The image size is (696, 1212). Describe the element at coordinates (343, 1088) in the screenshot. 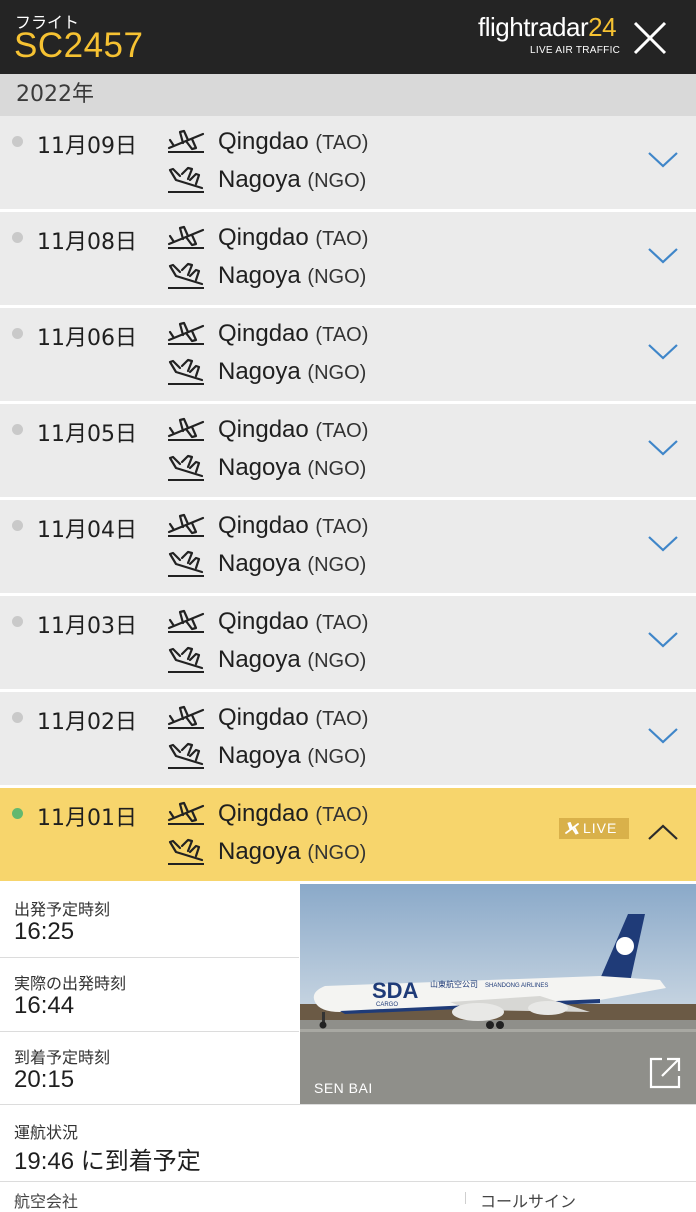

I see `photo-credit: SEN BAI` at that location.